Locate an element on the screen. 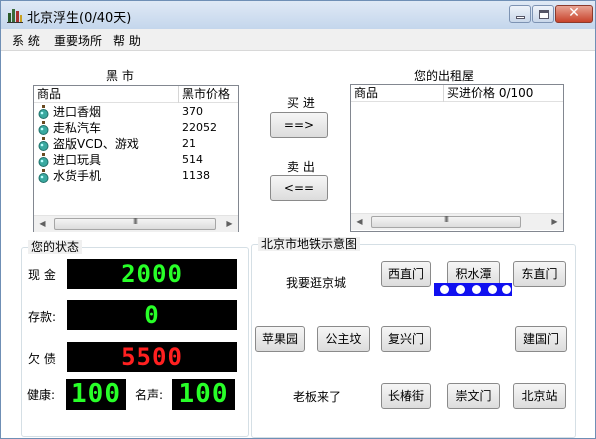 Image resolution: width=596 pixels, height=439 pixels. status-title: 您的状态 is located at coordinates (55, 247).